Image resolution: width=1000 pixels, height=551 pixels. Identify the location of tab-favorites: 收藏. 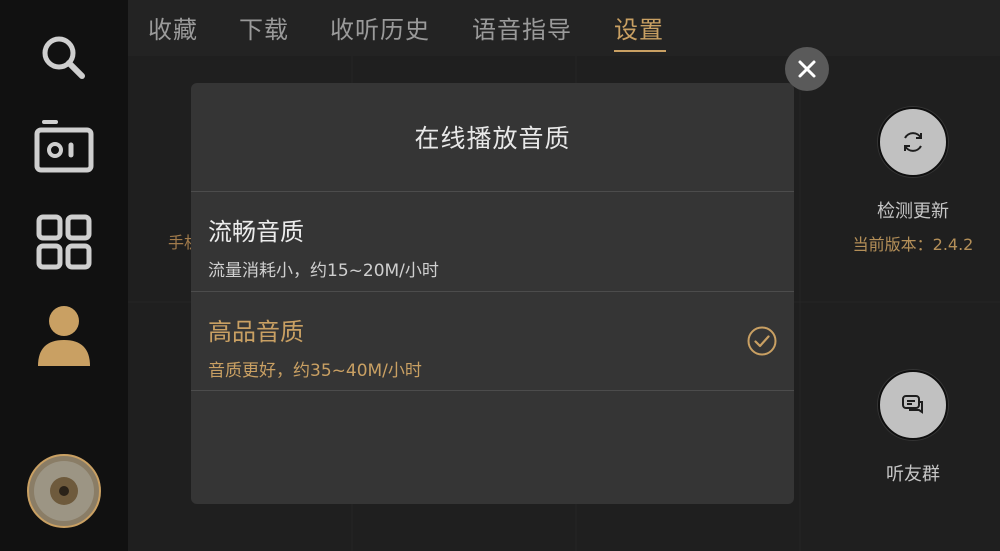
(173, 27).